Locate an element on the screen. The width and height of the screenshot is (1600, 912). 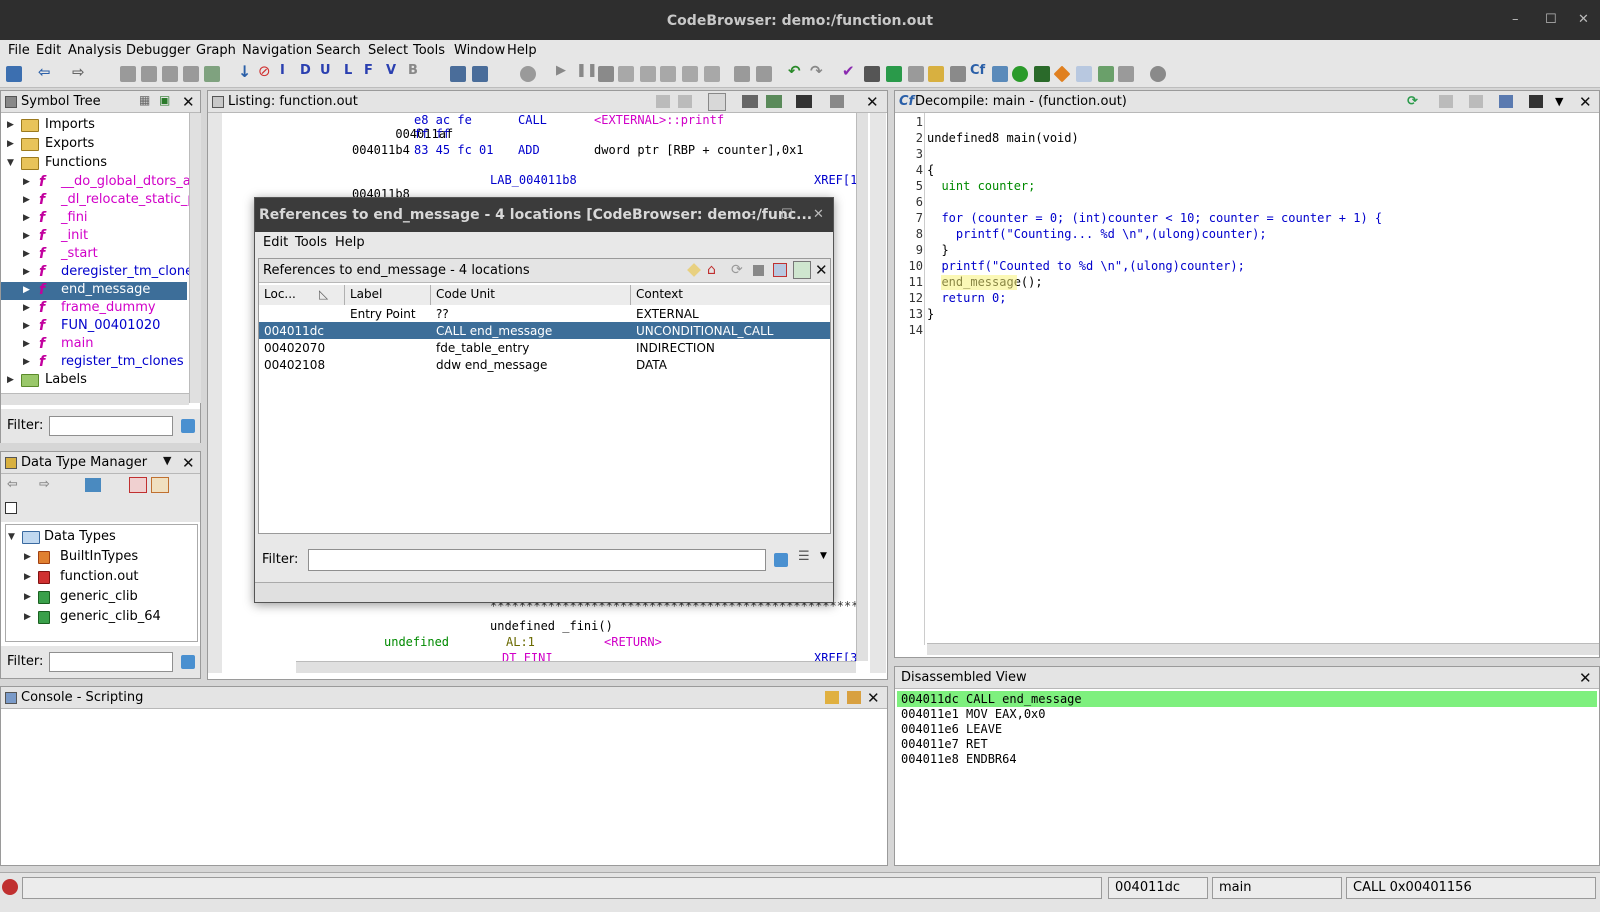
copy-icon is located at coordinates (1446, 101).